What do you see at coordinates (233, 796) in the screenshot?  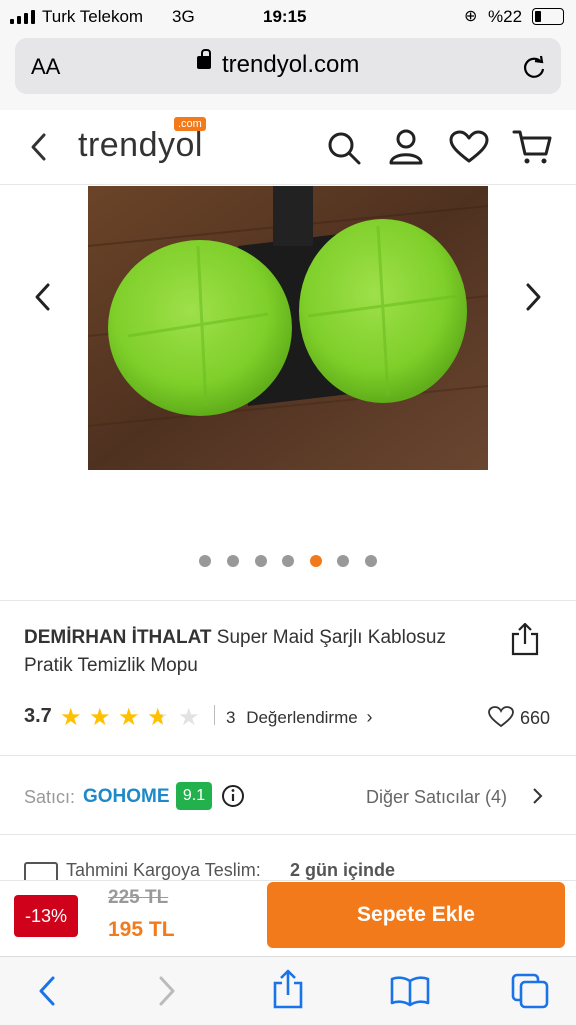 I see `info-icon` at bounding box center [233, 796].